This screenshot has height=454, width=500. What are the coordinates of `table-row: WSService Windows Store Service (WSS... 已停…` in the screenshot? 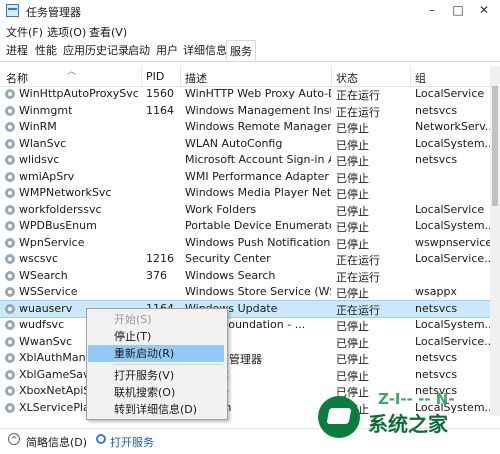 It's located at (245, 292).